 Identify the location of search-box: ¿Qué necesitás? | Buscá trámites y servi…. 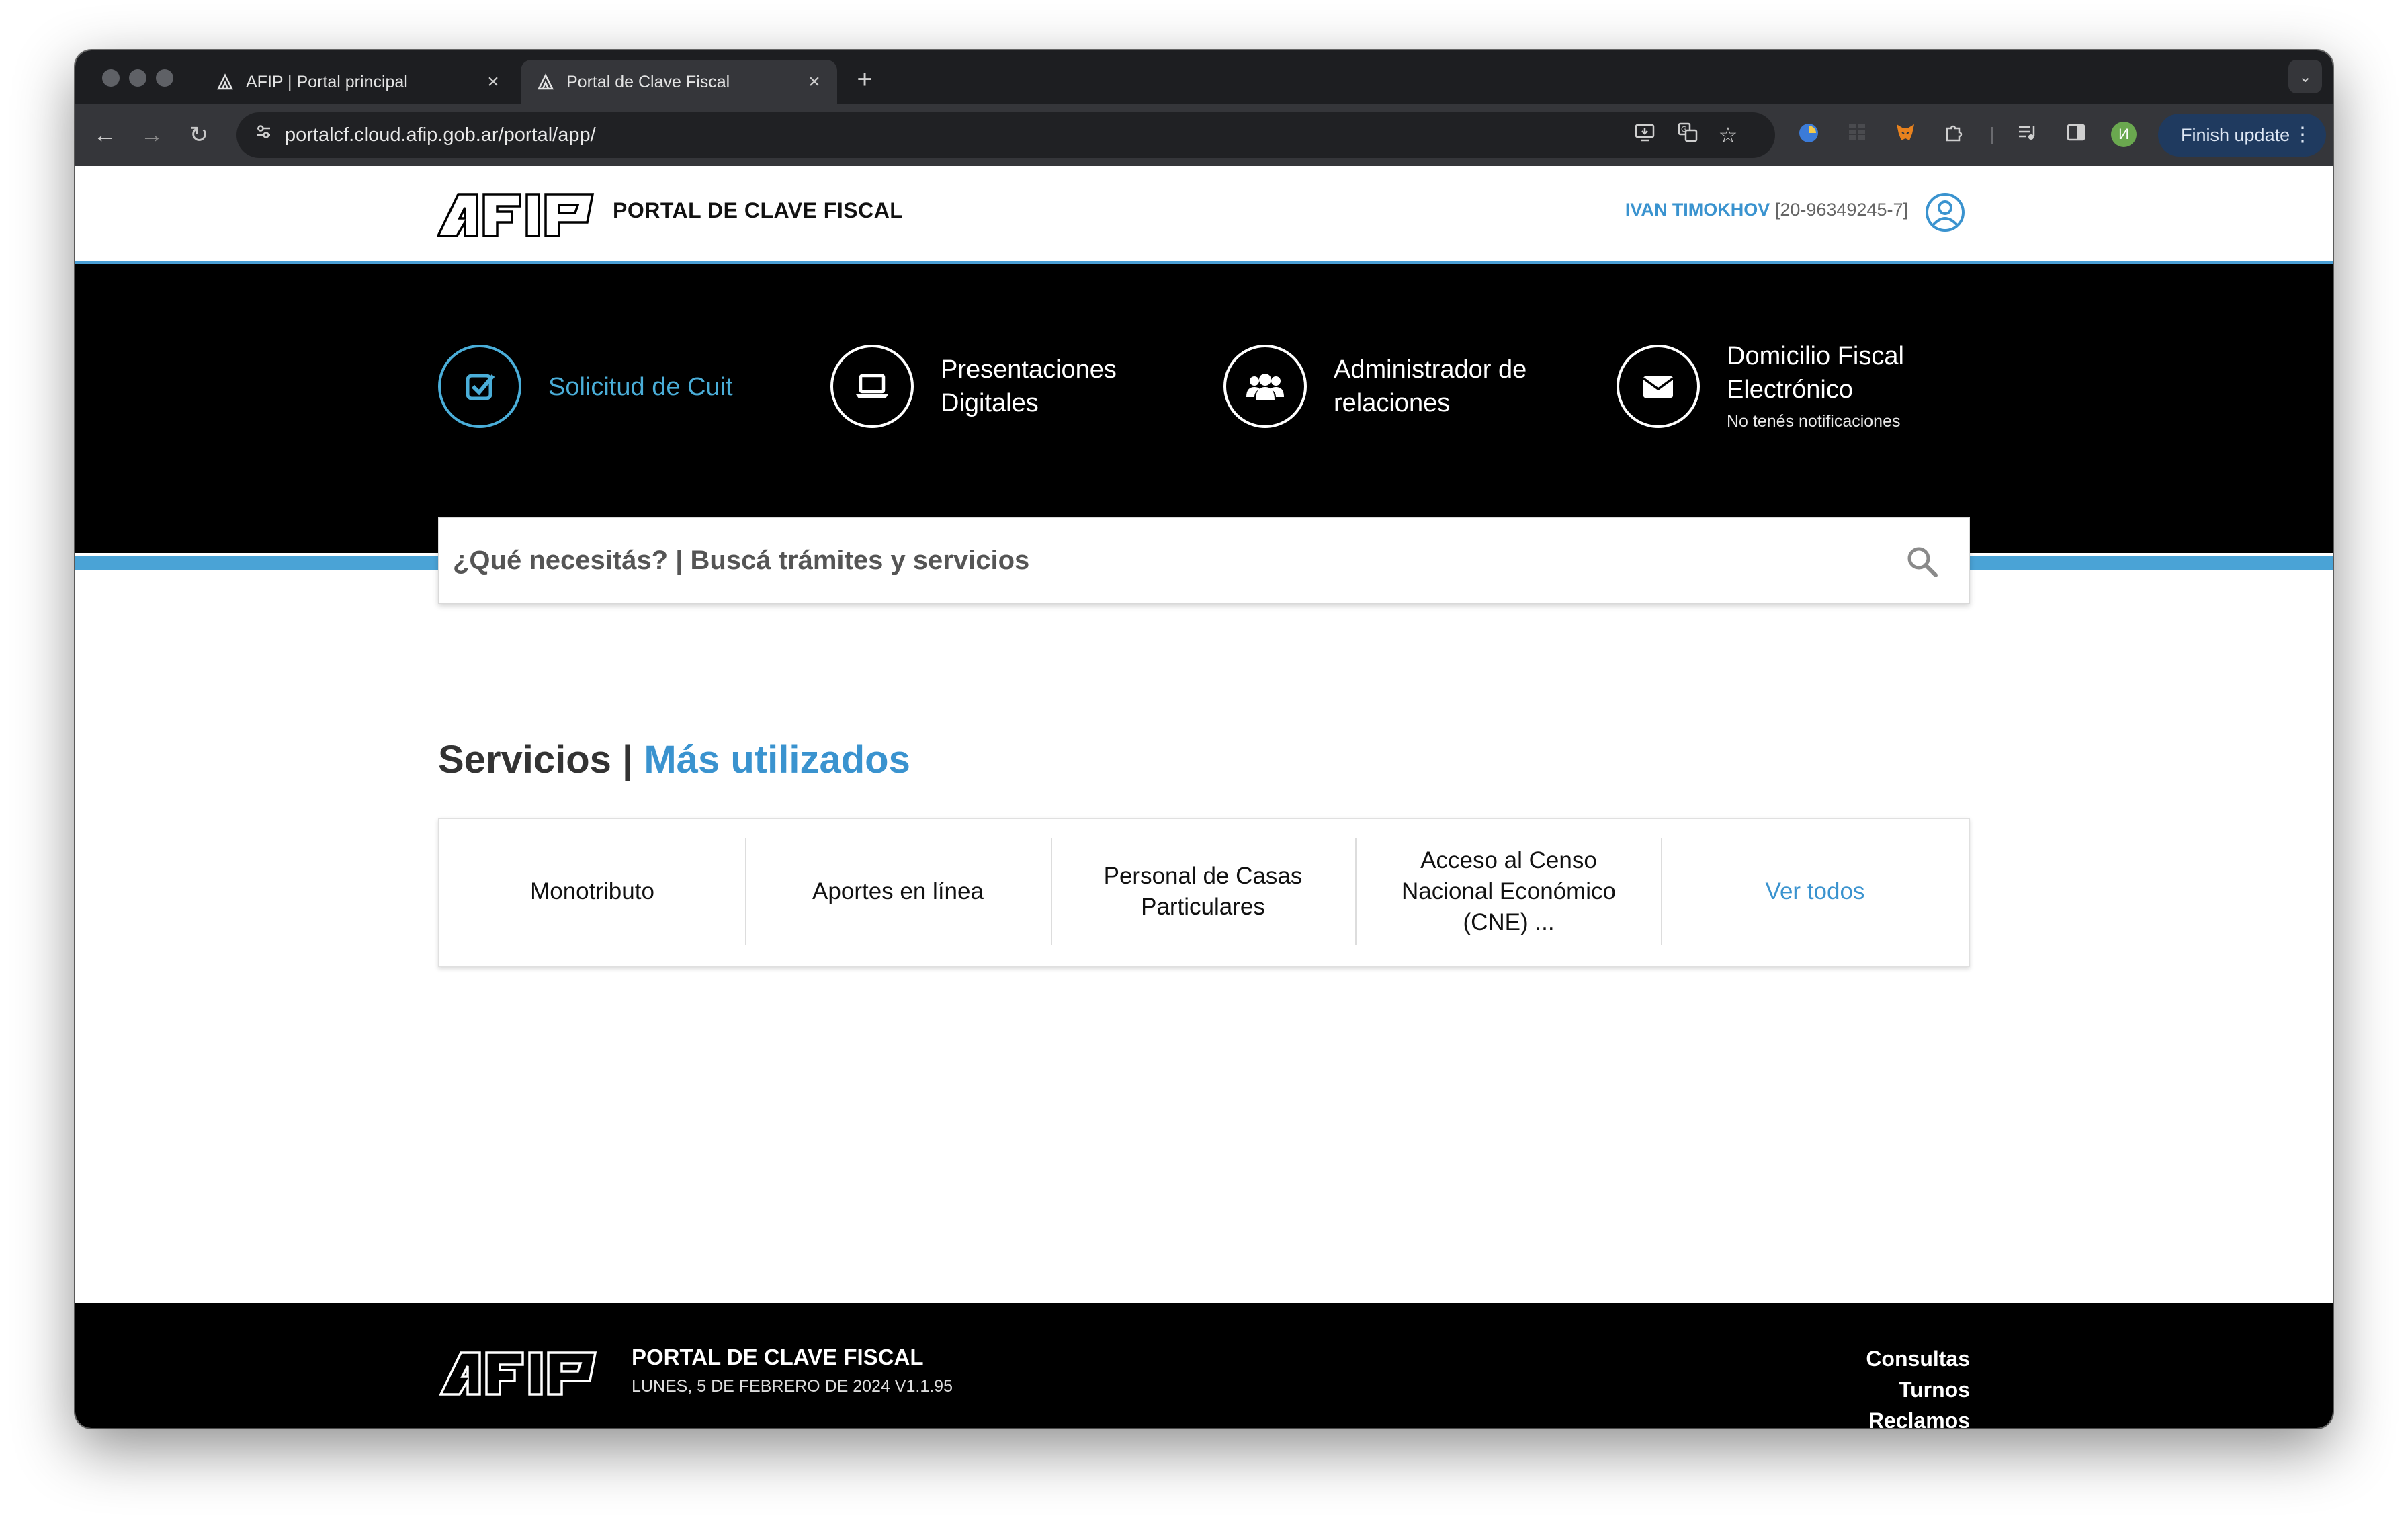
(1204, 560).